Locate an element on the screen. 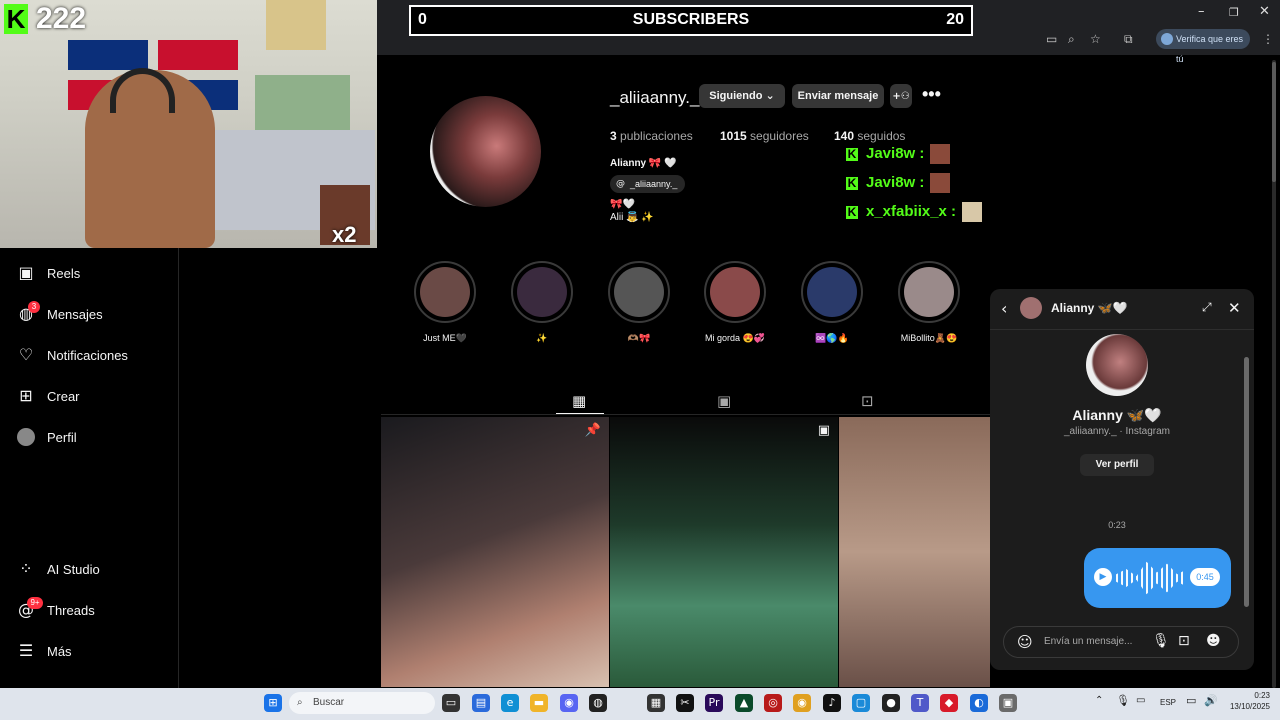  following-button: Siguiendo ⌄ is located at coordinates (742, 96).